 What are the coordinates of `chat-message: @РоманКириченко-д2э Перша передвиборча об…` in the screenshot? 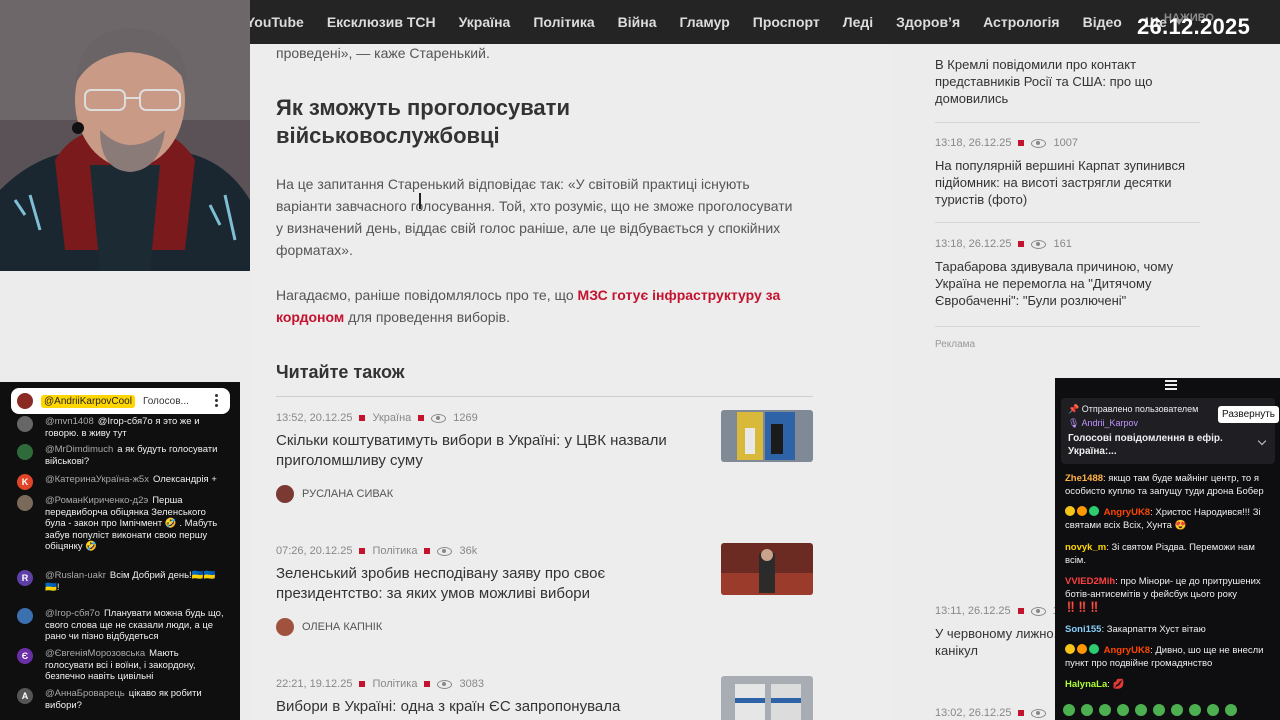 It's located at (122, 524).